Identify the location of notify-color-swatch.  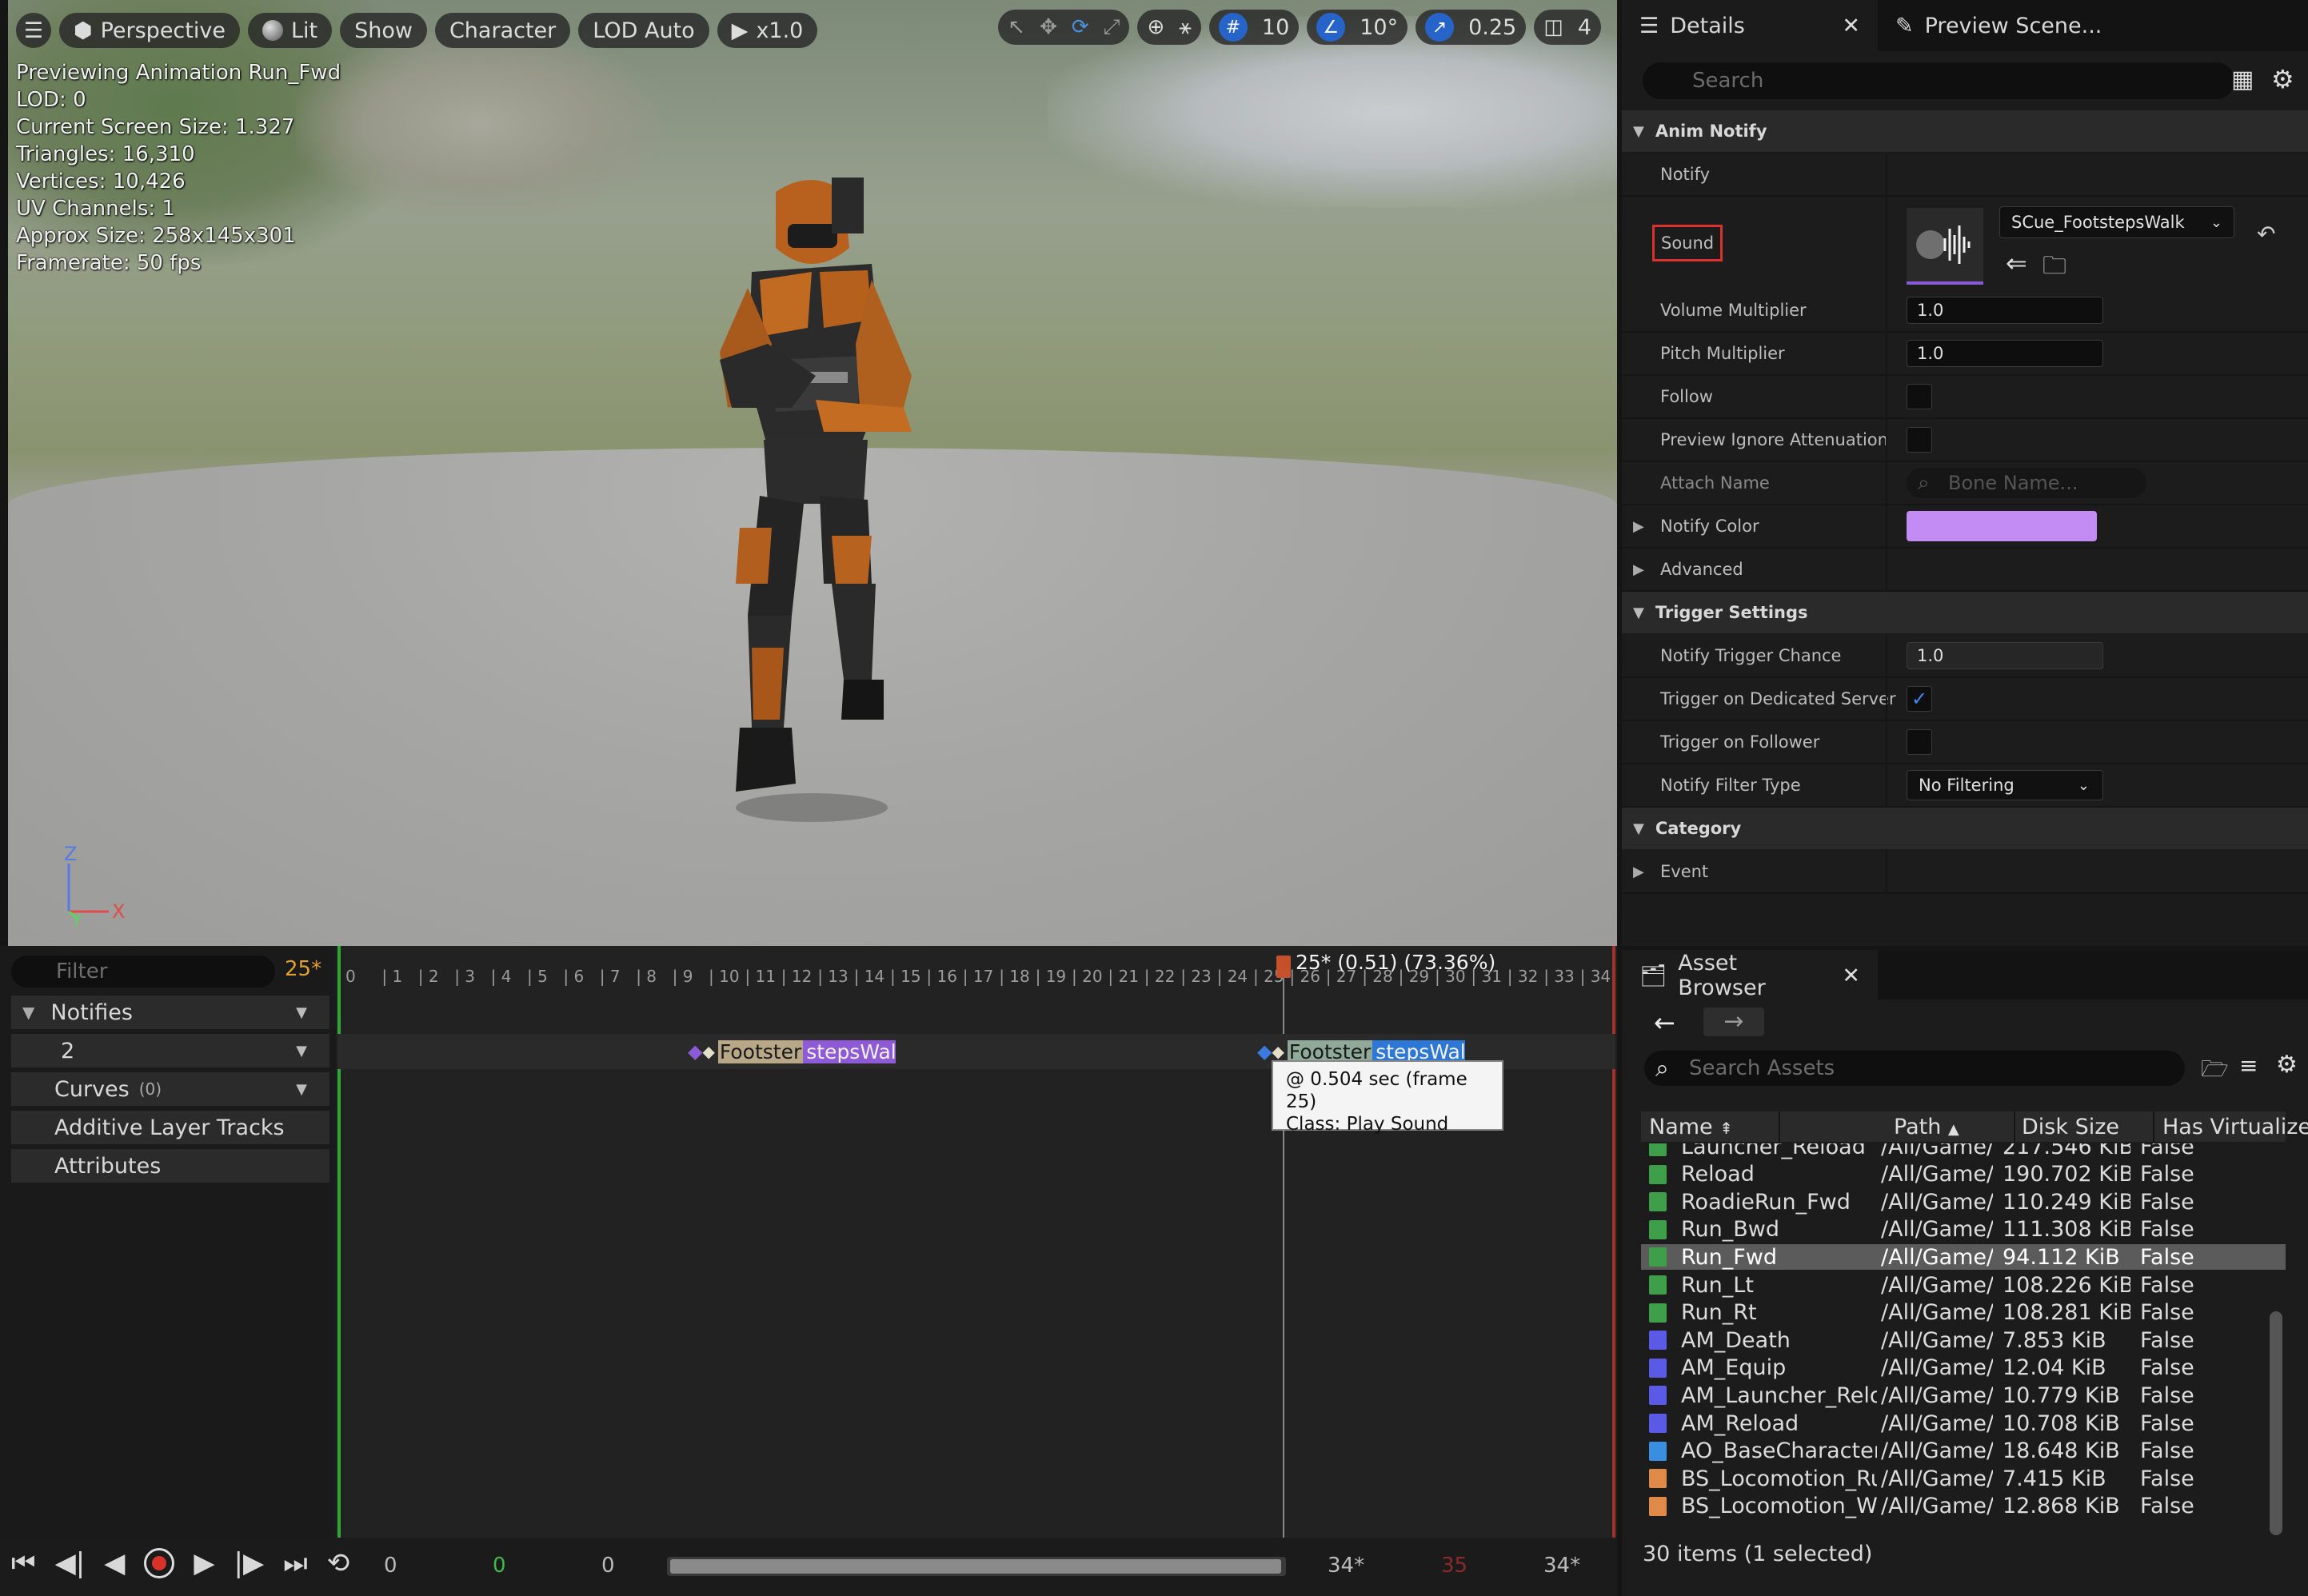
(2002, 526).